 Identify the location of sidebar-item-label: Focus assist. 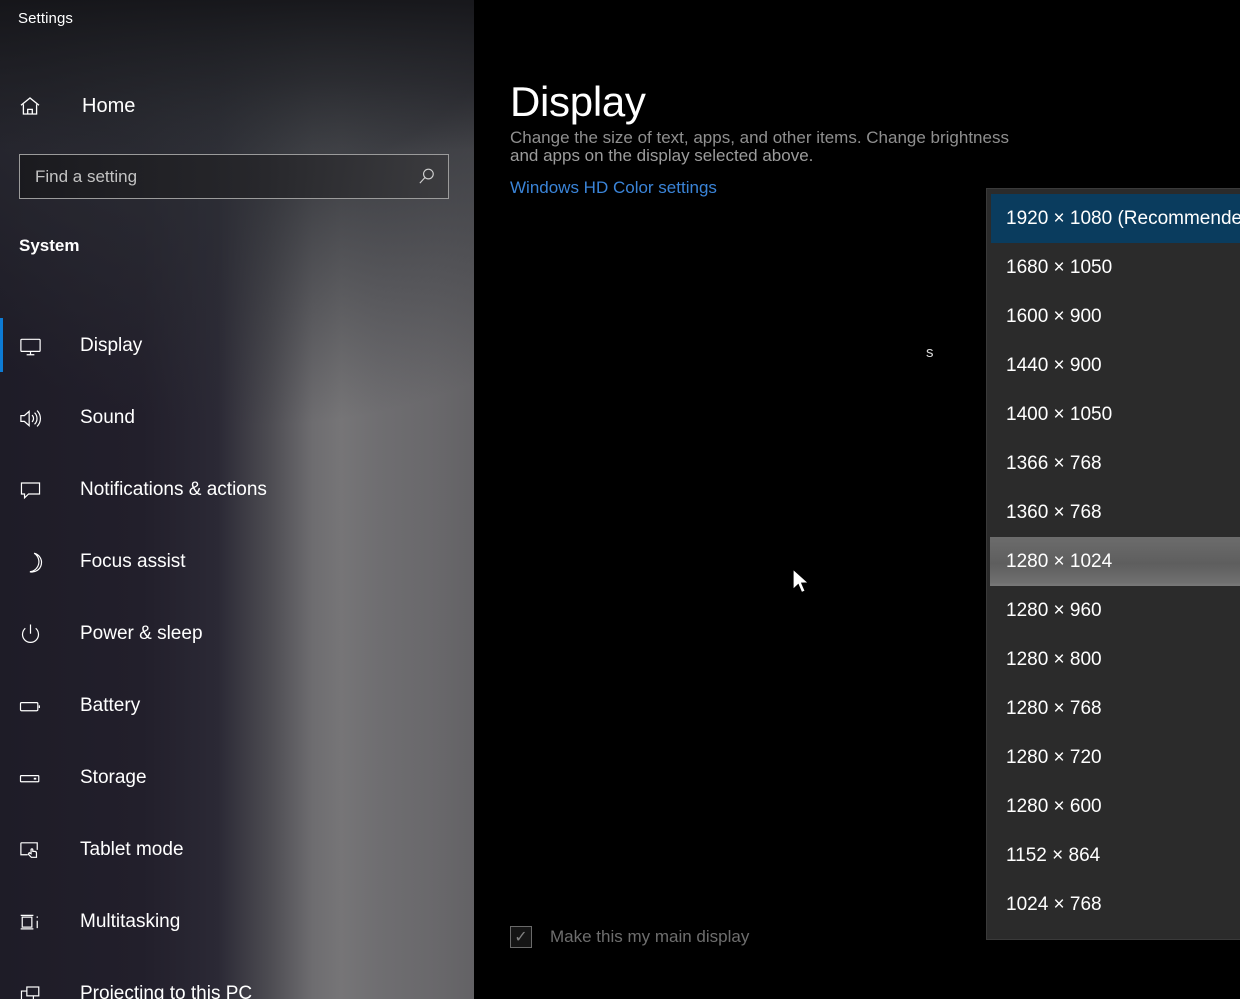
(133, 561).